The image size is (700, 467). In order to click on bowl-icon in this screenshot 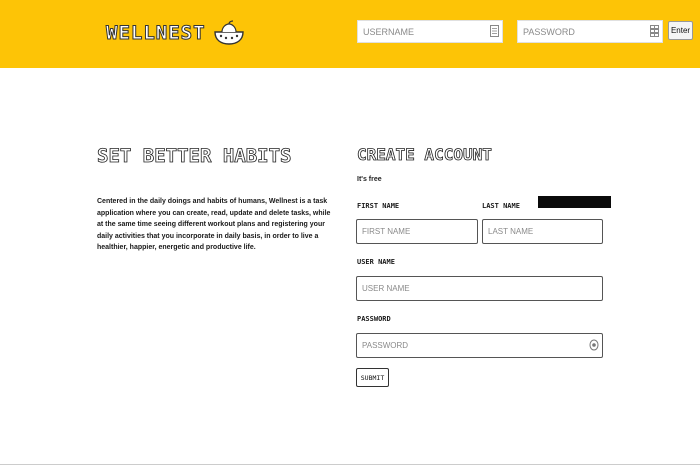, I will do `click(228, 32)`.